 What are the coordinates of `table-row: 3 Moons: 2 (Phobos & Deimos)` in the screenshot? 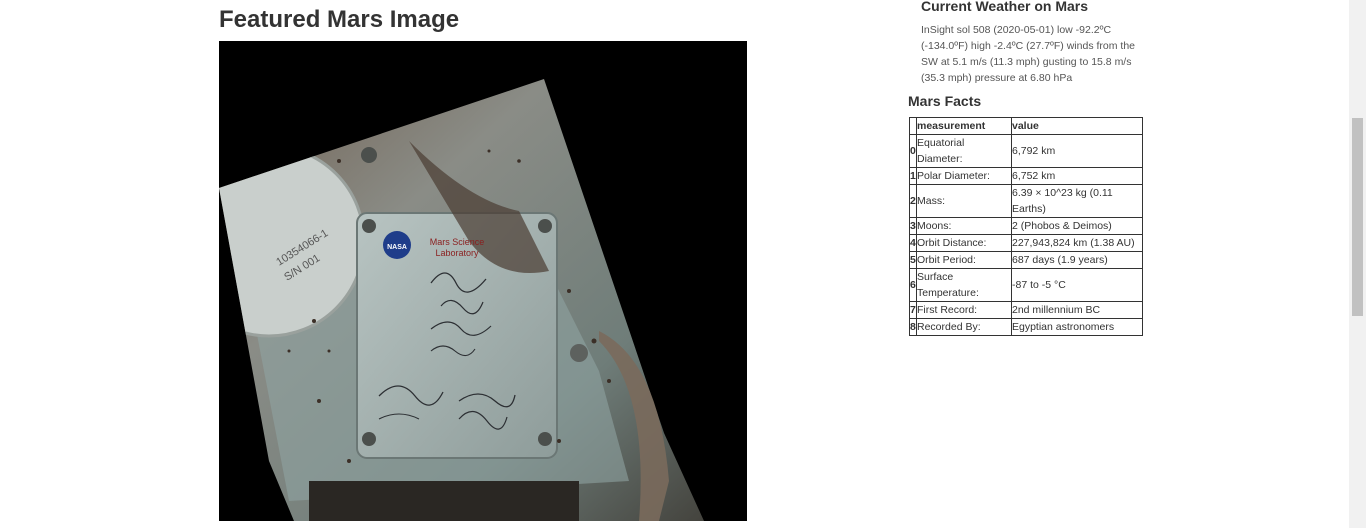 It's located at (1026, 226).